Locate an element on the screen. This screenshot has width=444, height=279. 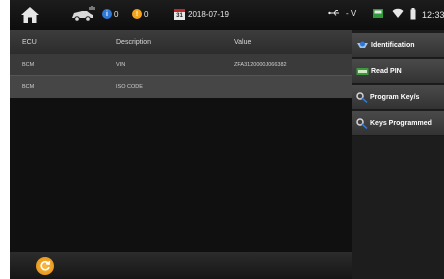
table-header: ECU Description Value is located at coordinates (181, 42).